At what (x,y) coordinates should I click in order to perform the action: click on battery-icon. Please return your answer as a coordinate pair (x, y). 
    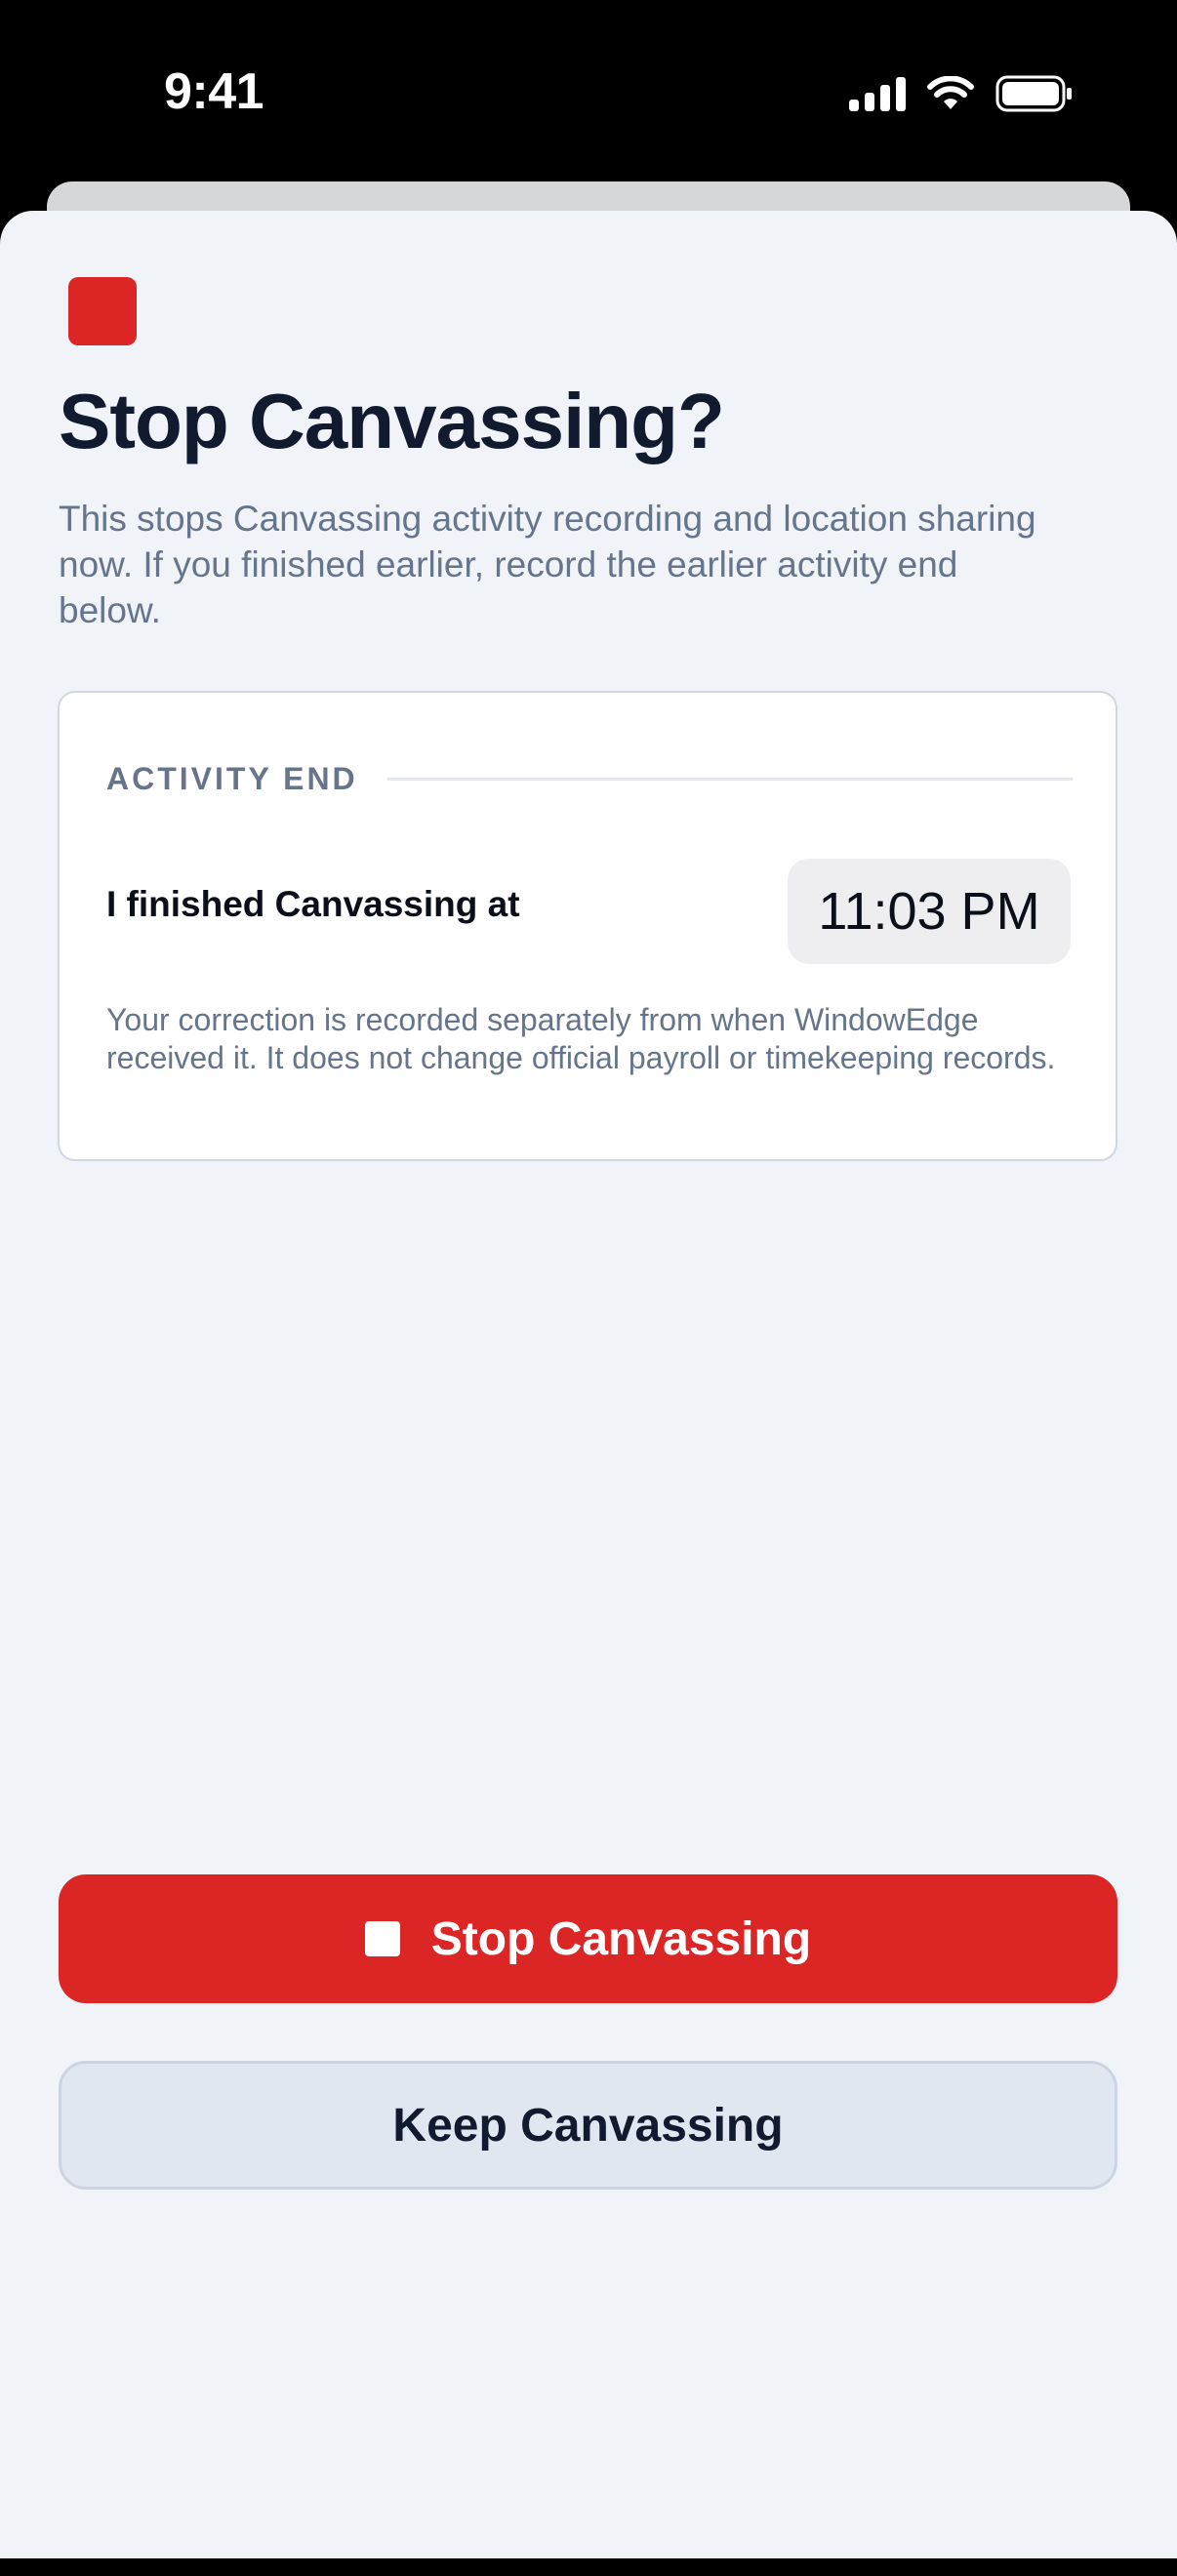
    Looking at the image, I should click on (1033, 93).